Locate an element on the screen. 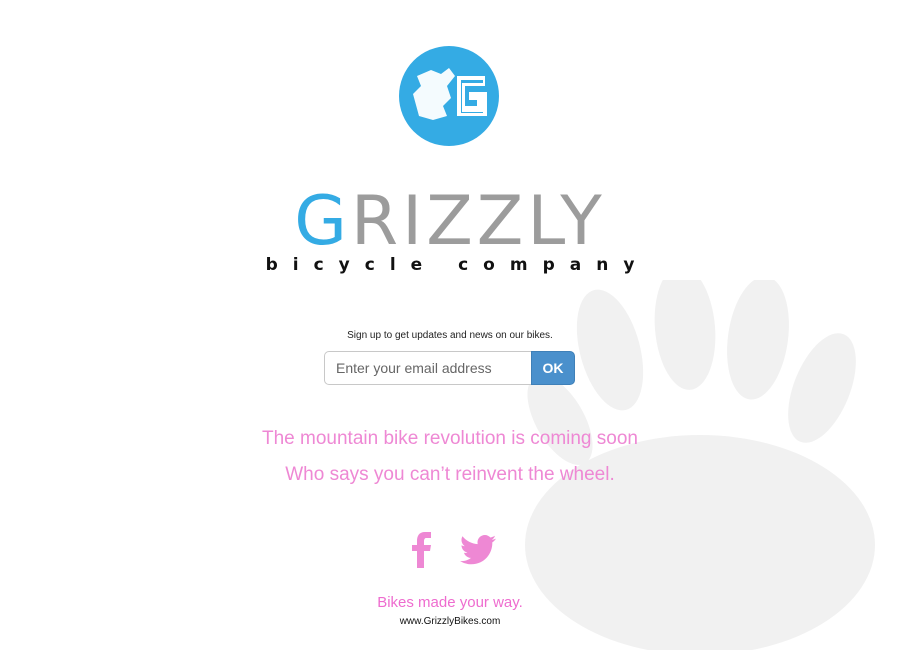 This screenshot has width=900, height=650. ok-button: OK is located at coordinates (553, 368).